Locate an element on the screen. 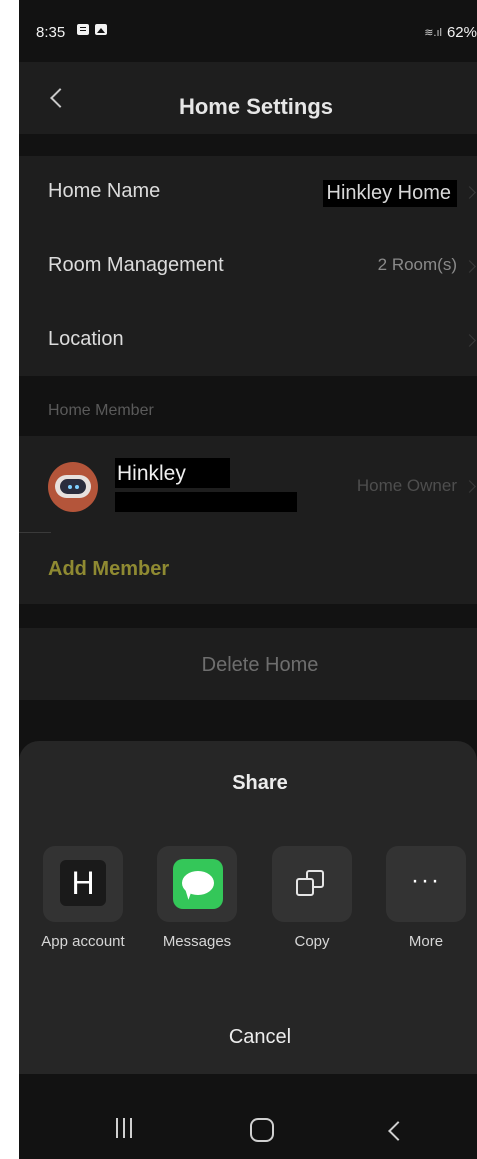  gallery-notification-icon is located at coordinates (101, 29).